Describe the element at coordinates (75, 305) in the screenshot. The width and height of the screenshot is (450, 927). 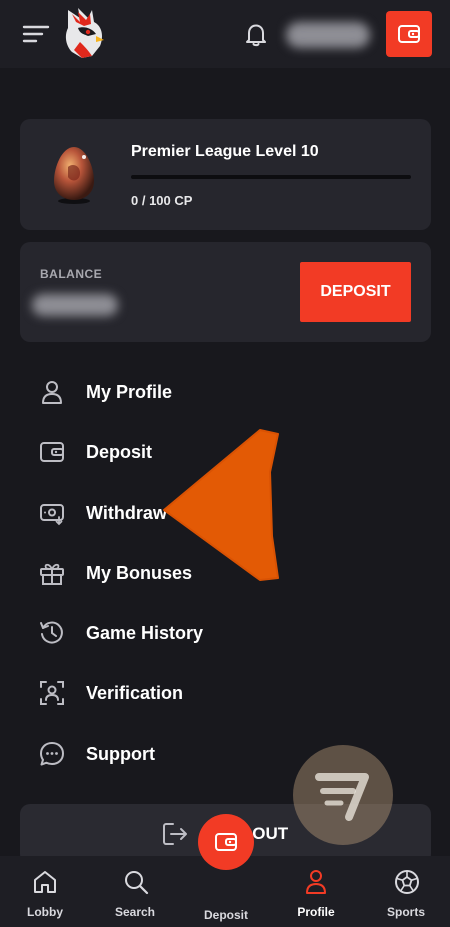
I see `blurred-balance-amount` at that location.